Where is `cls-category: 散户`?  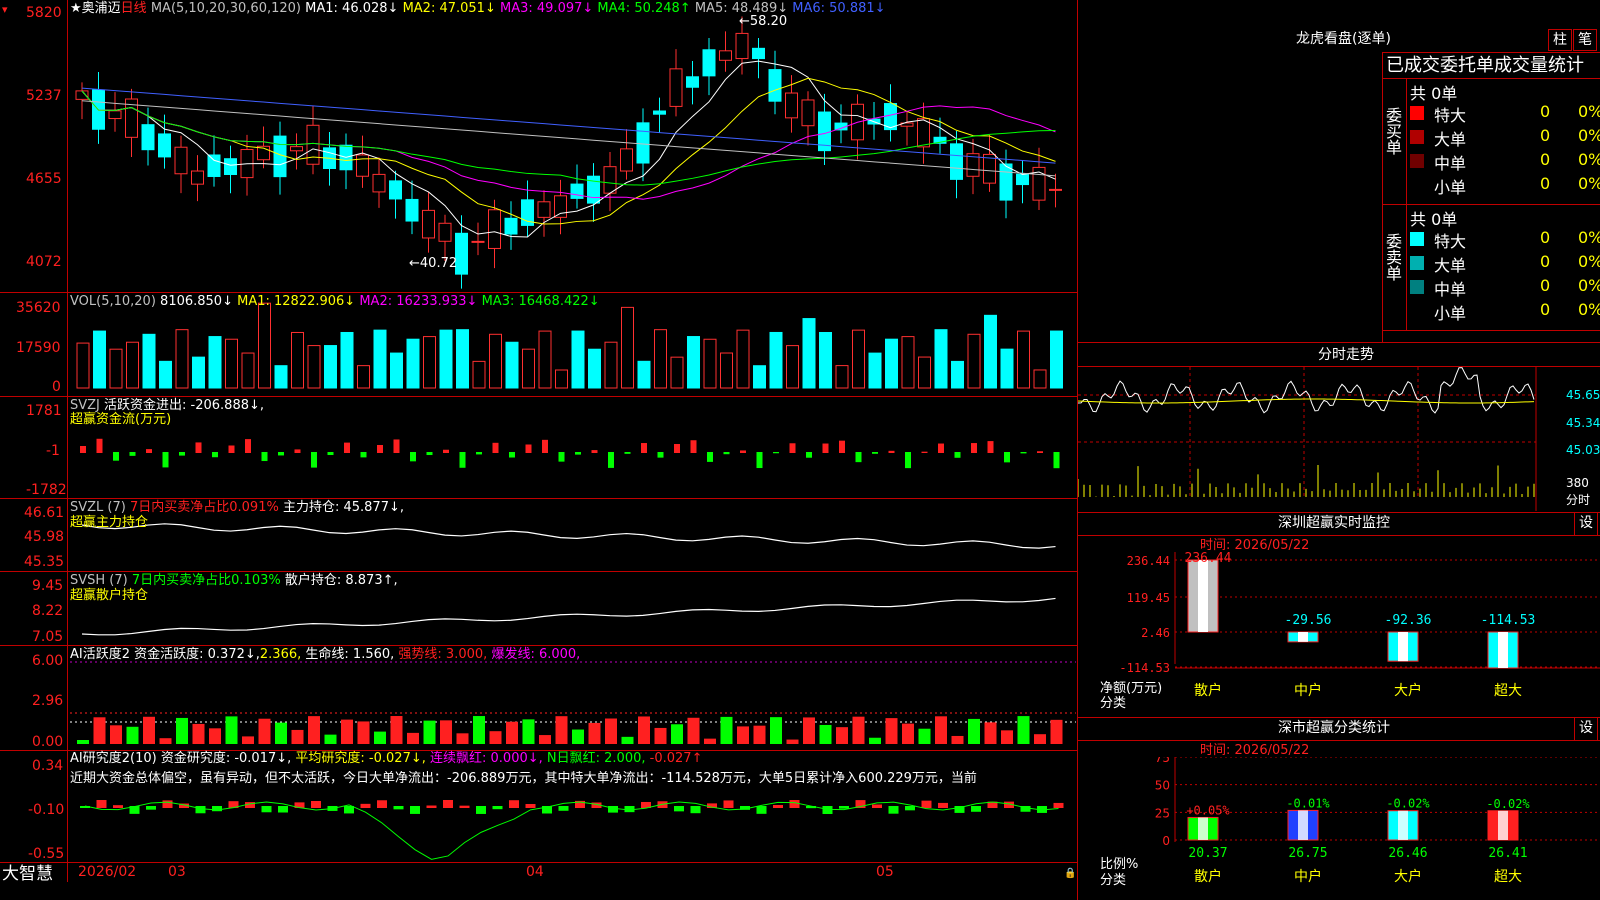
cls-category: 散户 is located at coordinates (1208, 876).